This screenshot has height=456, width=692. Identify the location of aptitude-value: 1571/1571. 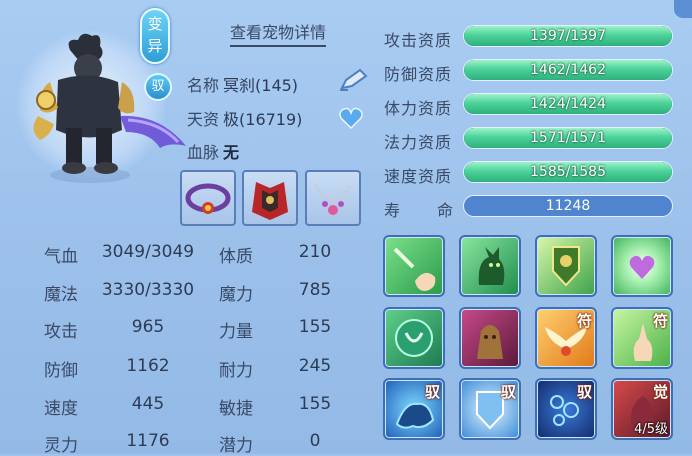
(568, 138).